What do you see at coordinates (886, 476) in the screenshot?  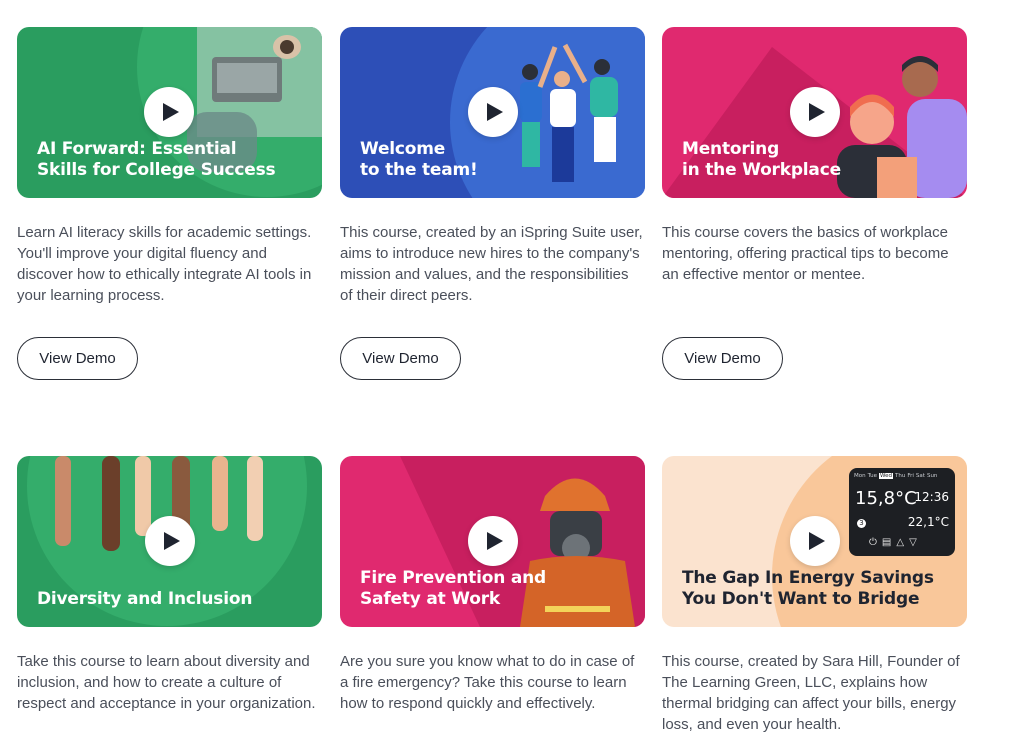 I see `thermostat-day: Wed` at bounding box center [886, 476].